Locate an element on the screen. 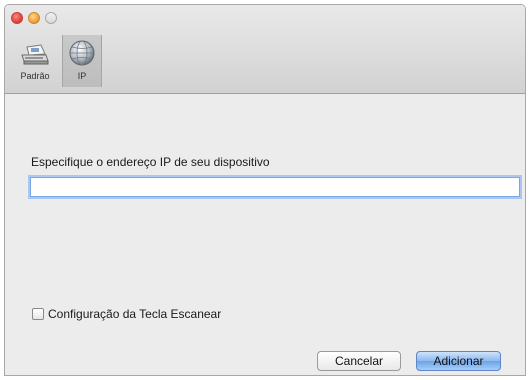 The image size is (530, 380). scan-key-setting: Configuração da Tecla Escanear is located at coordinates (126, 314).